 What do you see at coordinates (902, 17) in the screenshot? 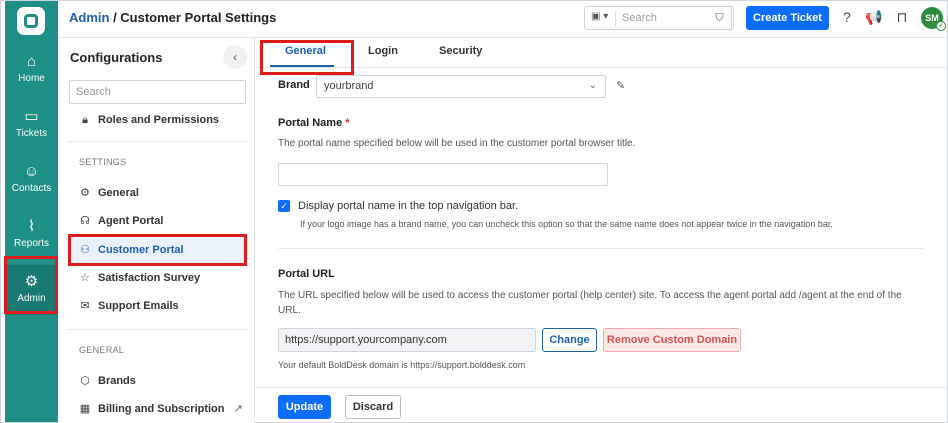
I see `bookmark-icon: ⊓` at bounding box center [902, 17].